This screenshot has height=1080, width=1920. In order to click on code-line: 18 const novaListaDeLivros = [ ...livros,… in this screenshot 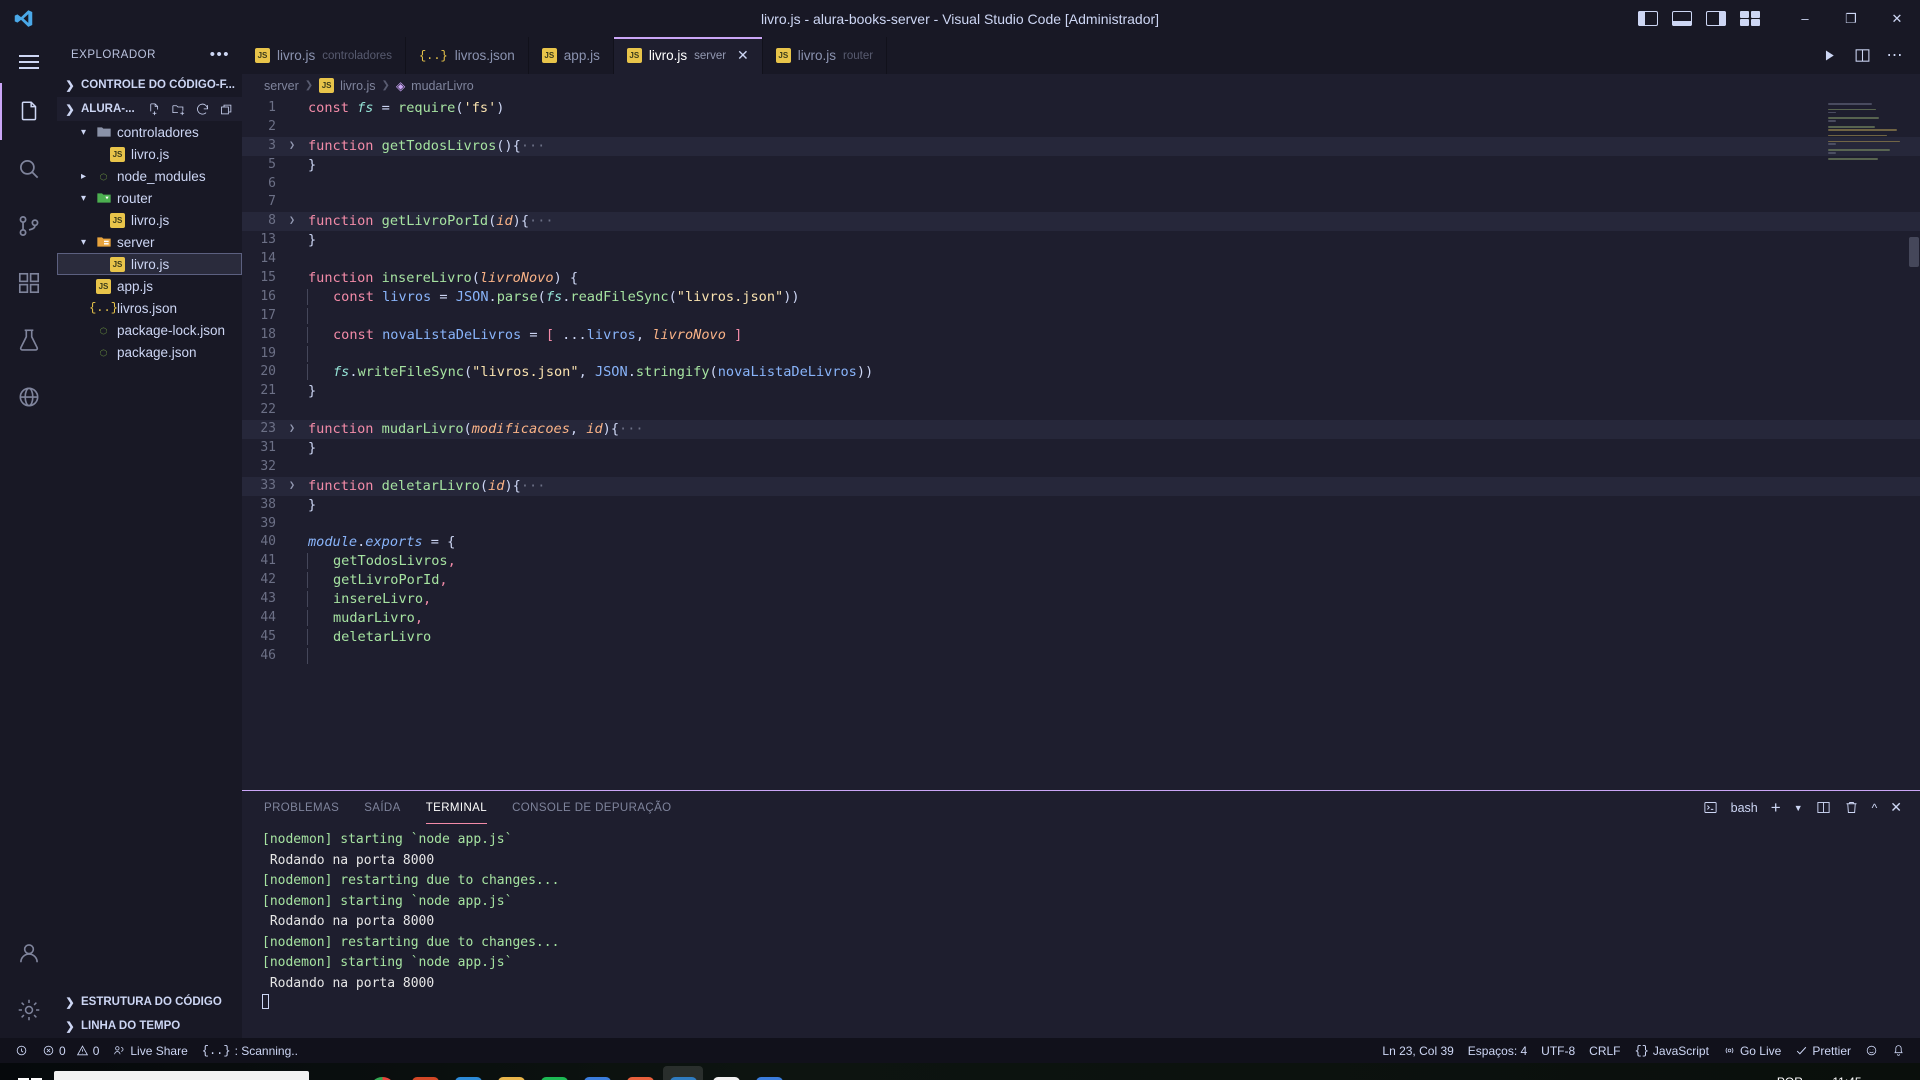, I will do `click(1081, 335)`.